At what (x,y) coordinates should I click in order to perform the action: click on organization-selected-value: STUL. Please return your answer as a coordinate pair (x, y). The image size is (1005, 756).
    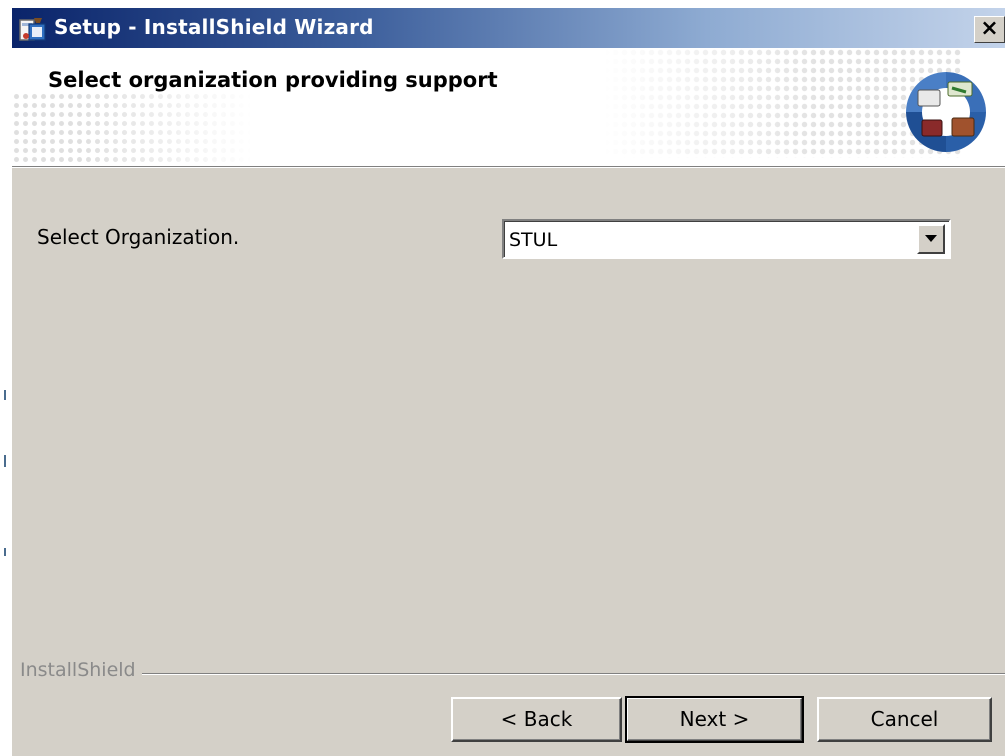
    Looking at the image, I should click on (533, 240).